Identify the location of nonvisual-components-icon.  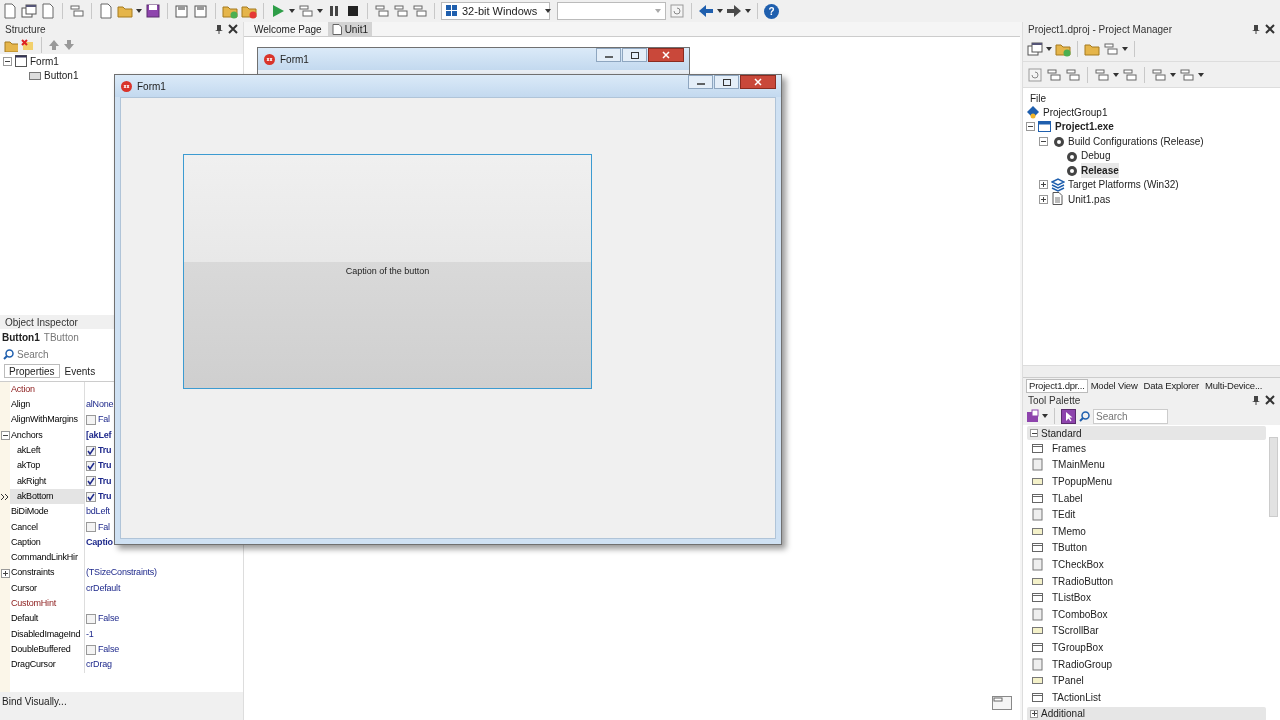
(1002, 703).